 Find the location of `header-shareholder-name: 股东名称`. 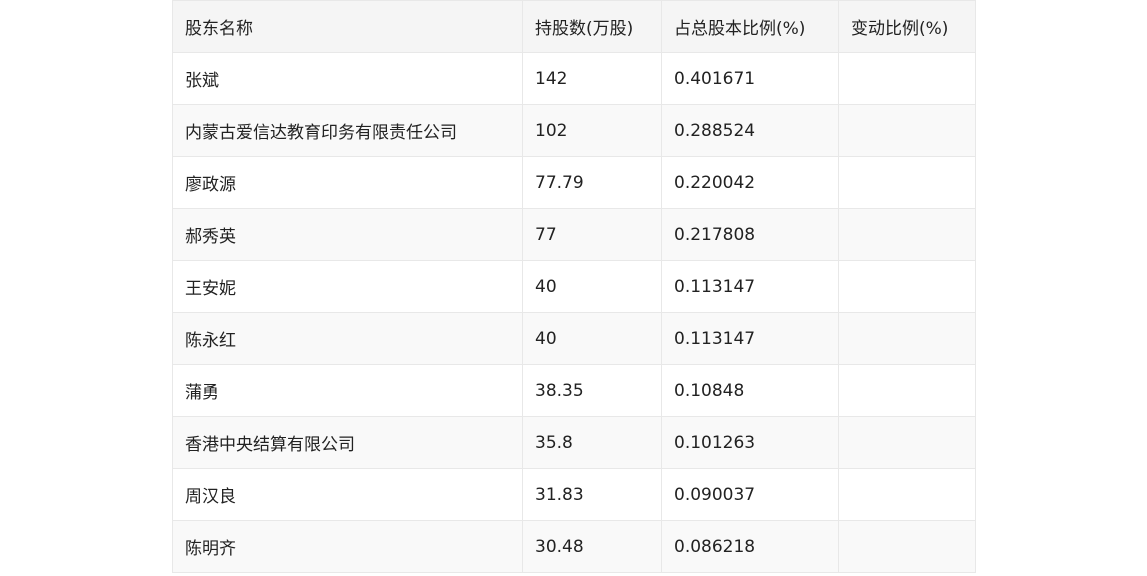

header-shareholder-name: 股东名称 is located at coordinates (347, 26).